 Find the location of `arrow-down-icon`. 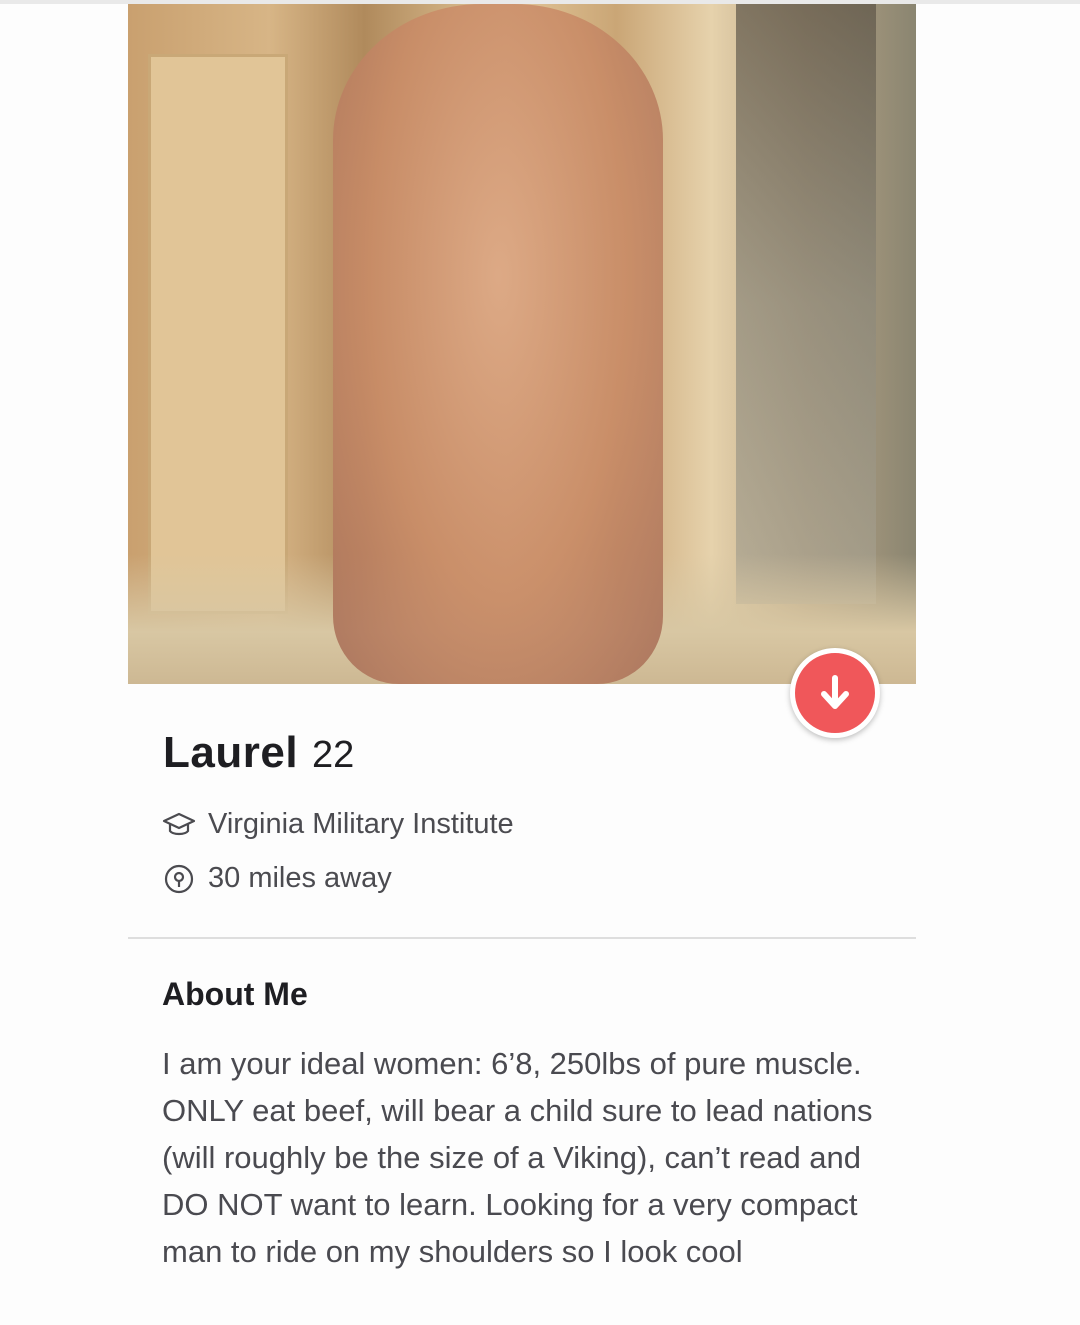

arrow-down-icon is located at coordinates (835, 692).